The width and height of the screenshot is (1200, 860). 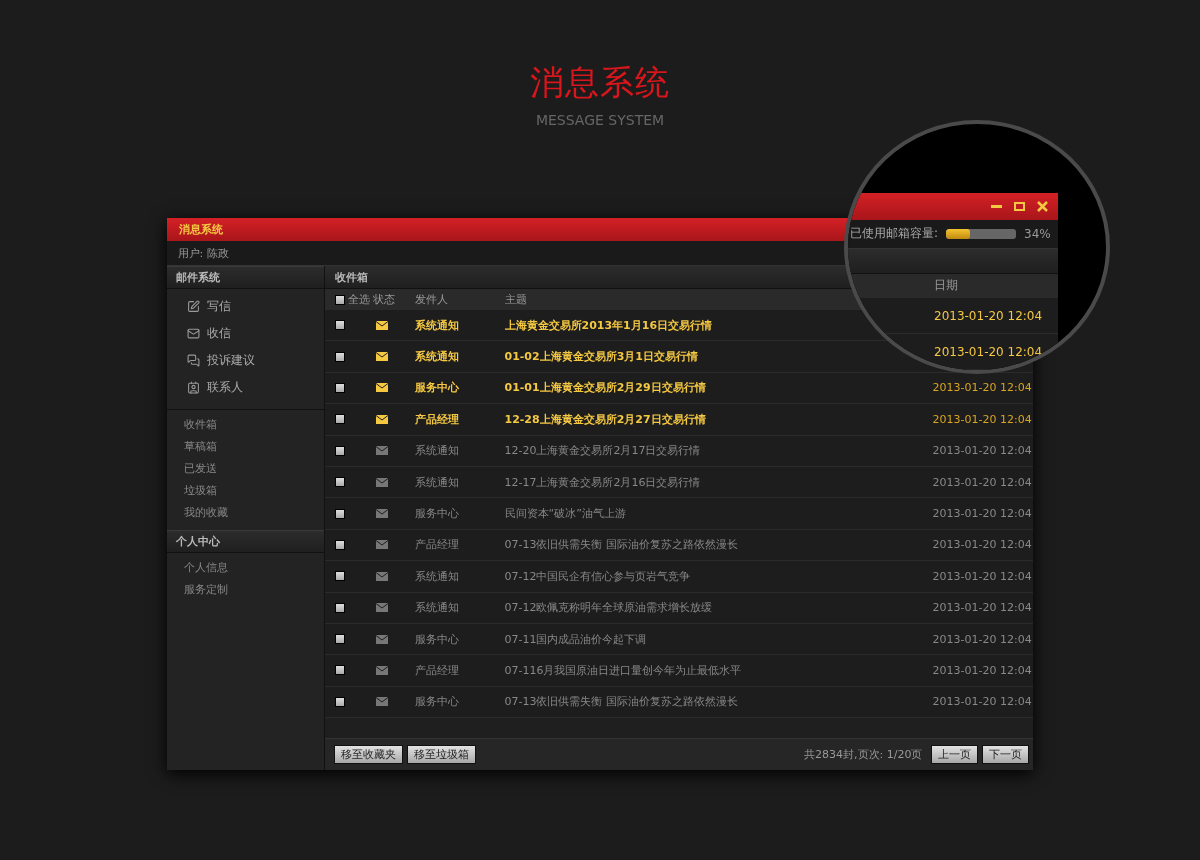 What do you see at coordinates (565, 514) in the screenshot?
I see `subject-cell: 民间资本“破冰”油气上游` at bounding box center [565, 514].